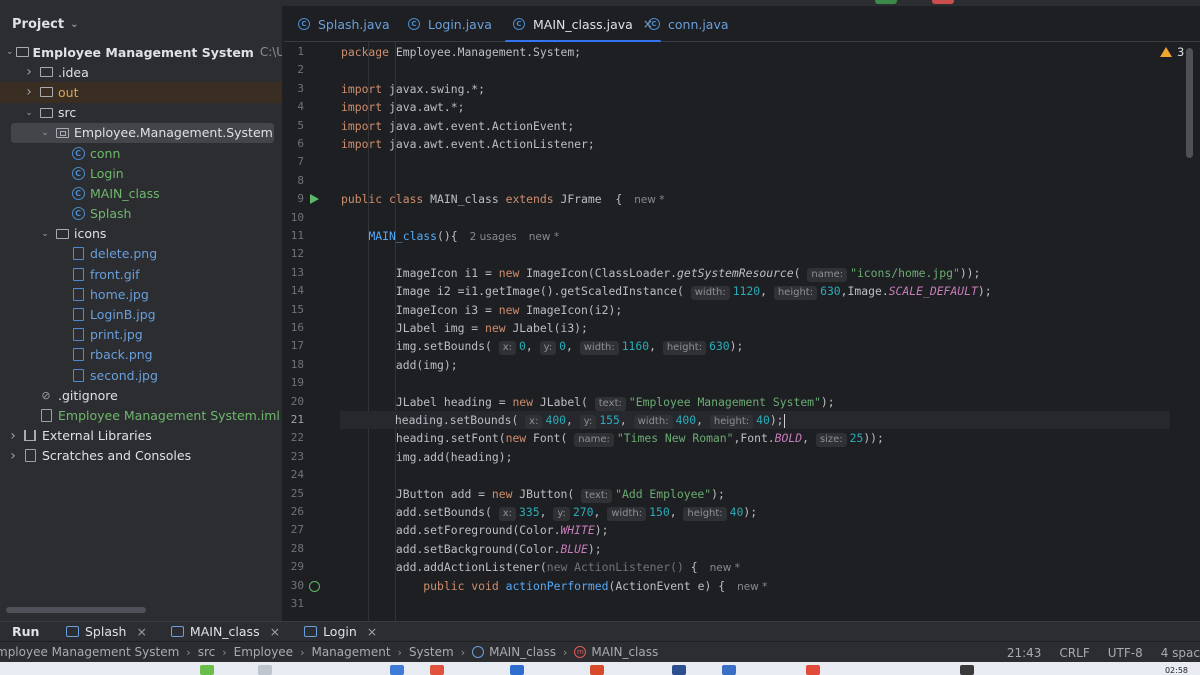  What do you see at coordinates (827, 401) in the screenshot?
I see `code-token: );` at bounding box center [827, 401].